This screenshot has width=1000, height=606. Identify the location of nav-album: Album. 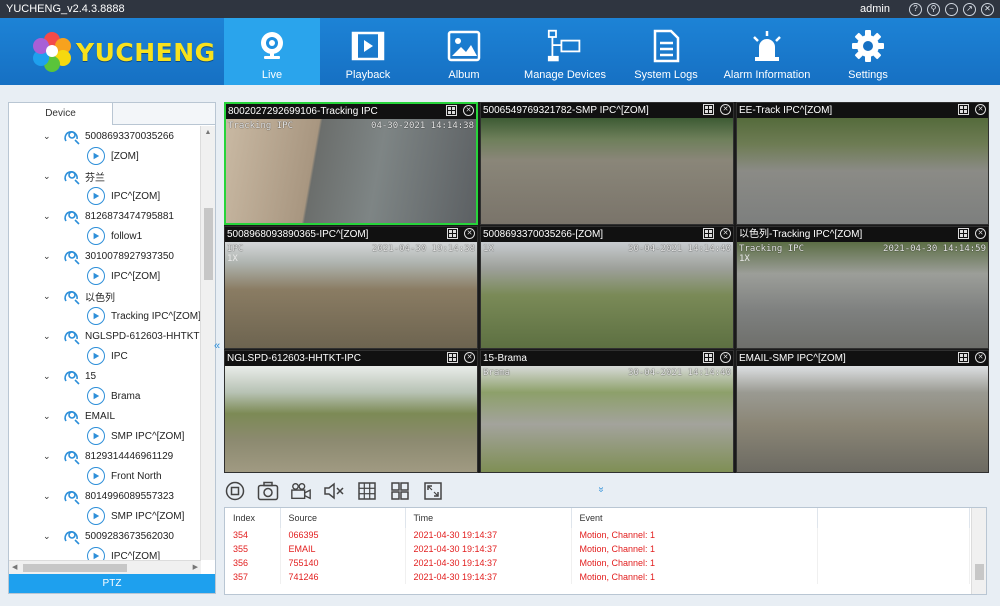
(464, 51).